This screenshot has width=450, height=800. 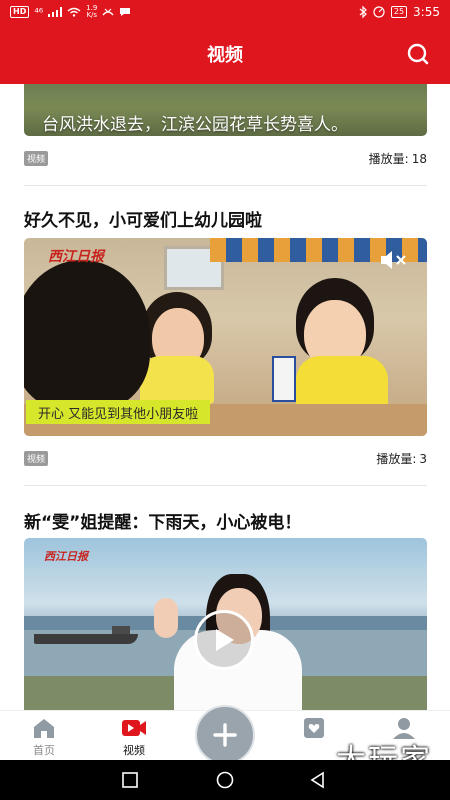 What do you see at coordinates (225, 12) in the screenshot?
I see `status-bar: HD ⁴⁶ 1.9 K/s 25 3:55` at bounding box center [225, 12].